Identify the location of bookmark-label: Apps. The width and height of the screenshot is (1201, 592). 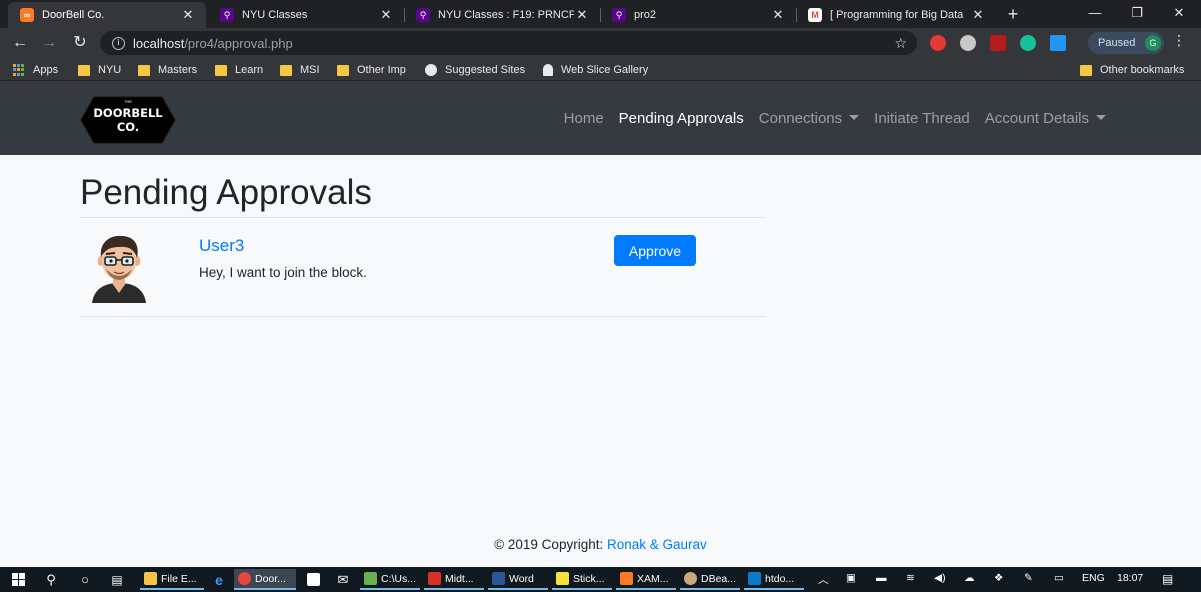
(46, 70).